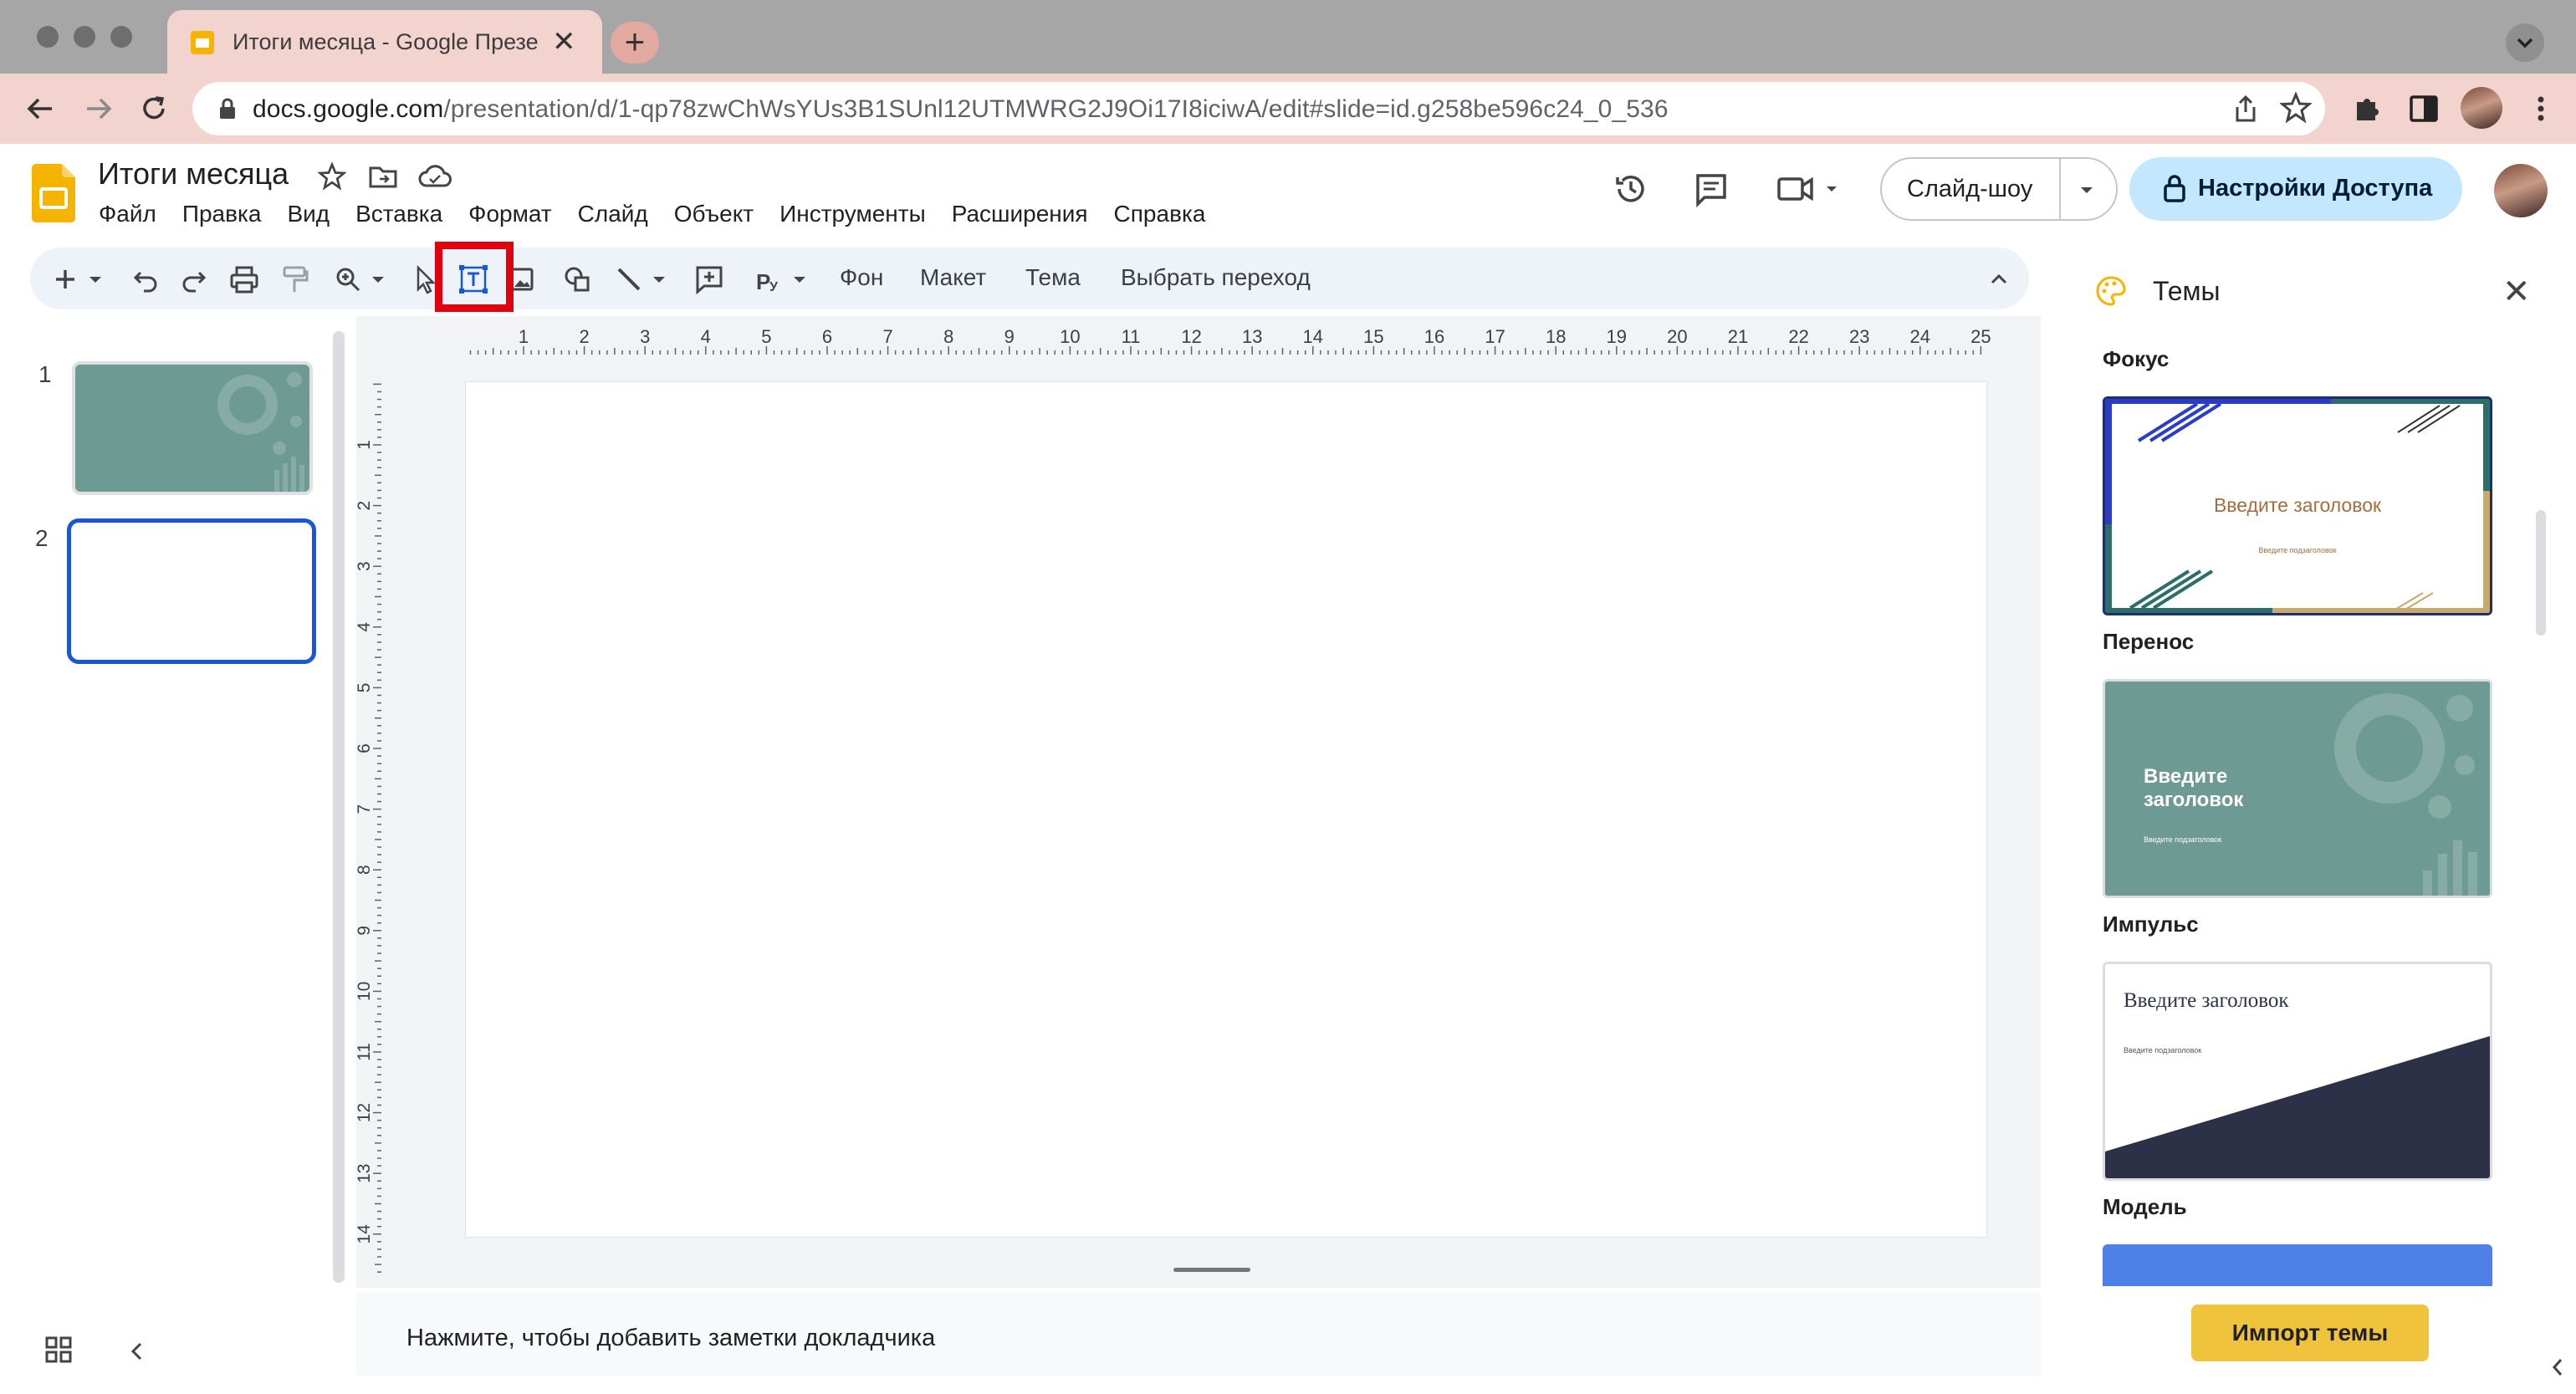 The image size is (2576, 1394). I want to click on menu-insert: Вставка, so click(398, 214).